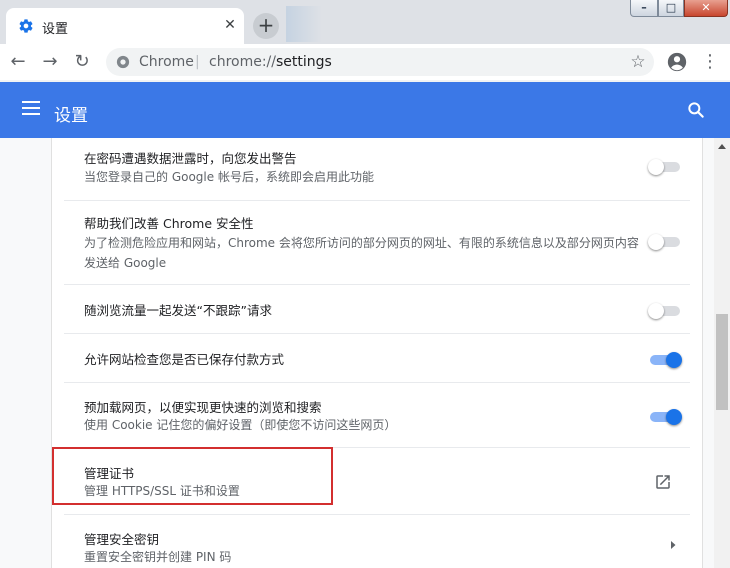 Image resolution: width=730 pixels, height=568 pixels. I want to click on improve-security-toggle, so click(665, 242).